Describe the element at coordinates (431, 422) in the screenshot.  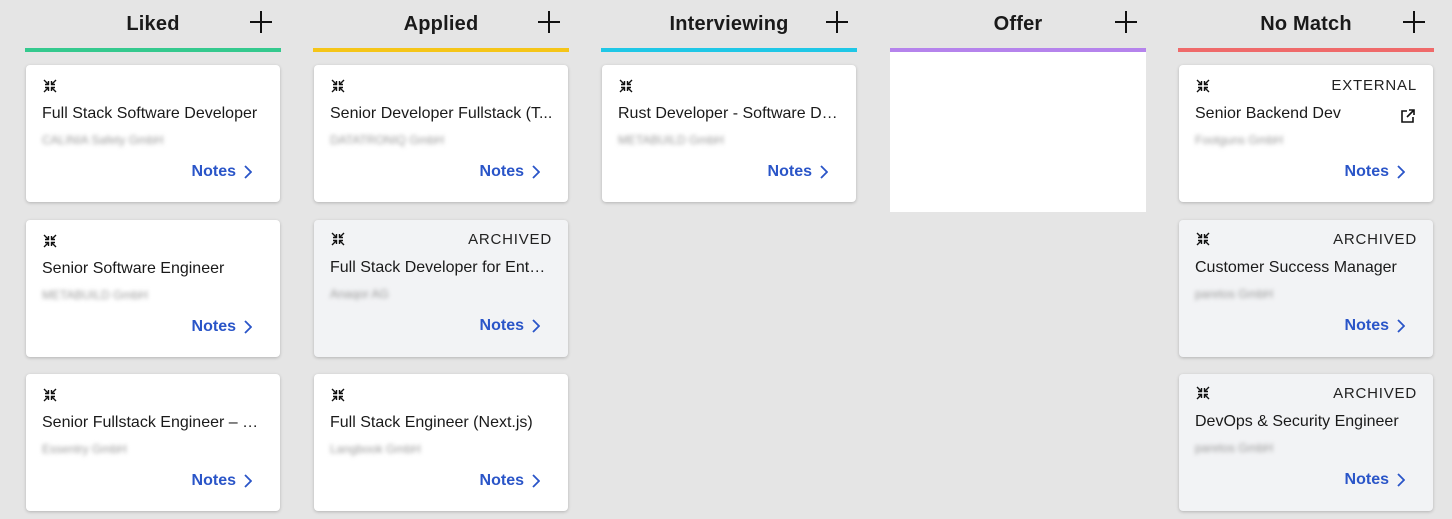
I see `job-title: Full Stack Engineer (Next.js)` at that location.